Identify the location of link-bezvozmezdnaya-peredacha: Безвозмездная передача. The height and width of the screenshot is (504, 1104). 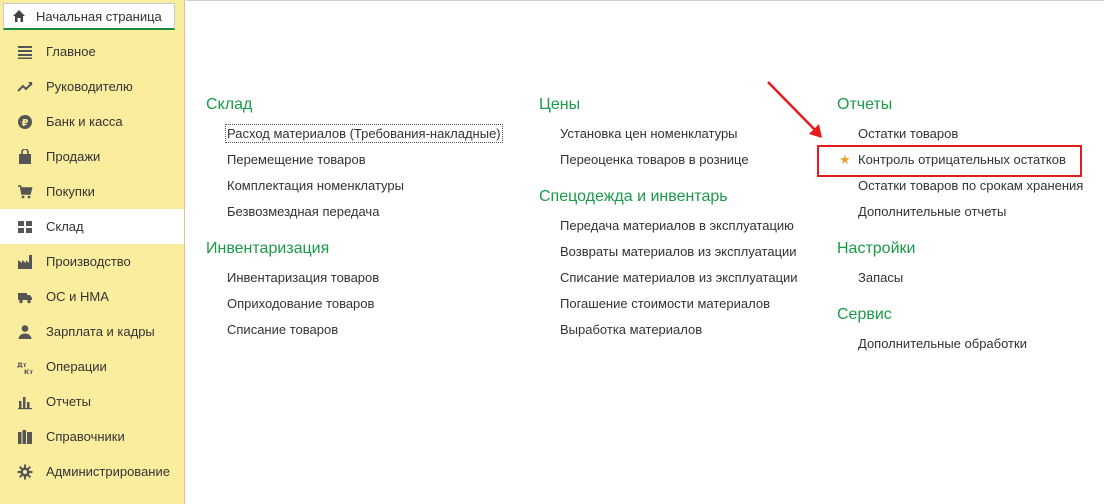
(353, 212).